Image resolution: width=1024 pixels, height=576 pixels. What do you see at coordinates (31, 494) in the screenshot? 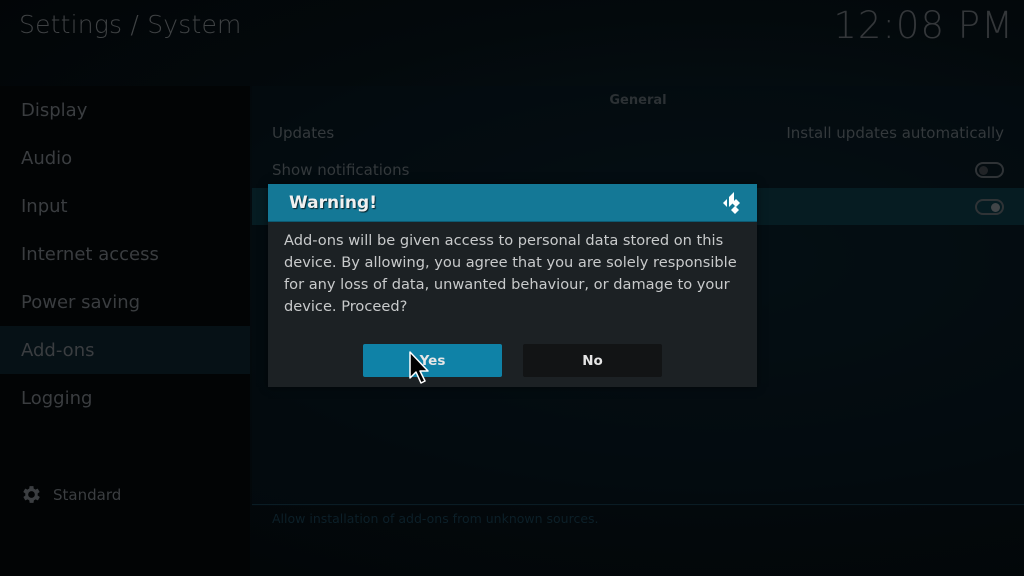
I see `gear-icon` at bounding box center [31, 494].